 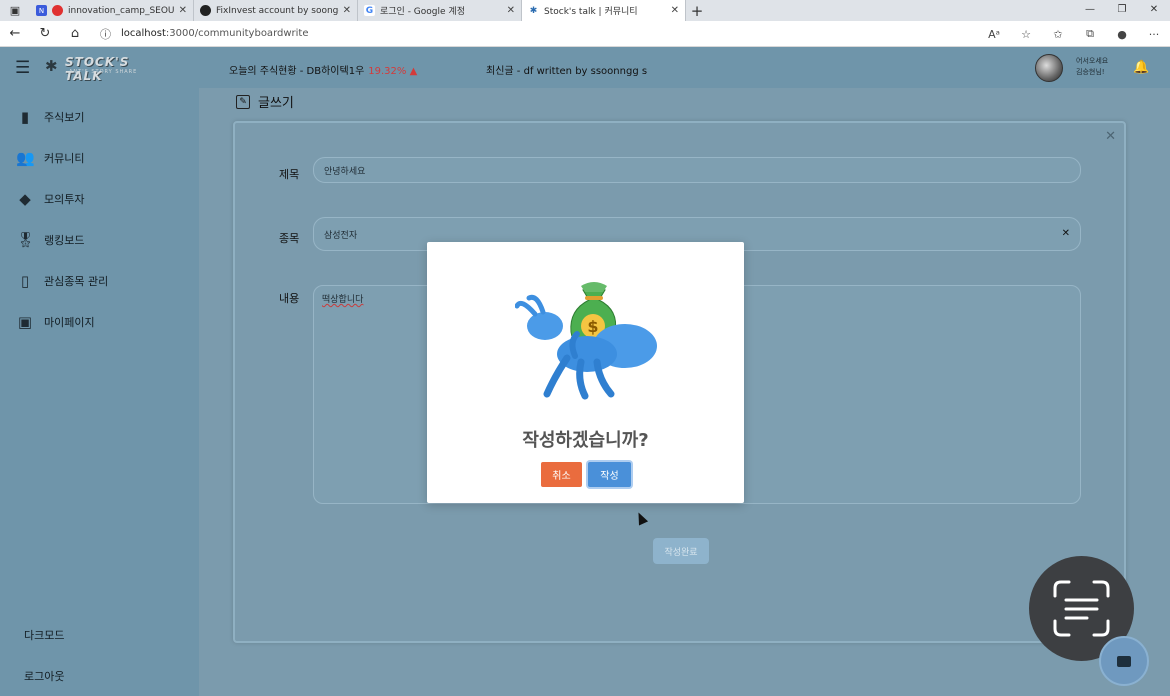 I want to click on browser-tab: FixInvest account by soonger33 ✕, so click(x=276, y=10).